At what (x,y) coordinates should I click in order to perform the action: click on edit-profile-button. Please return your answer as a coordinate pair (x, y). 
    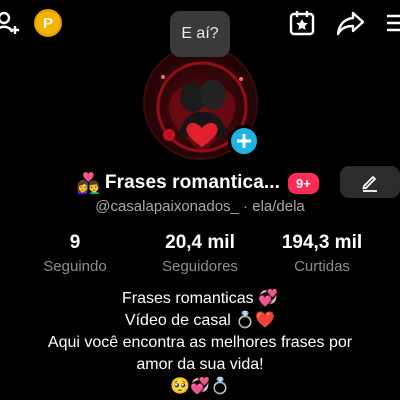
    Looking at the image, I should click on (370, 182).